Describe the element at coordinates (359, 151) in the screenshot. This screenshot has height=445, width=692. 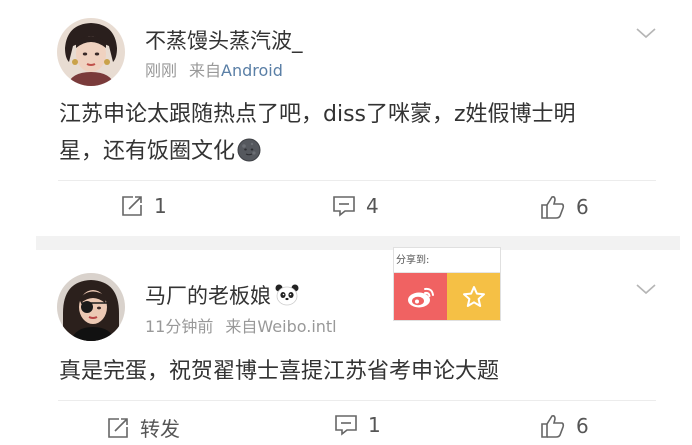
I see `comment-text-line: 星，还有饭圈文化` at that location.